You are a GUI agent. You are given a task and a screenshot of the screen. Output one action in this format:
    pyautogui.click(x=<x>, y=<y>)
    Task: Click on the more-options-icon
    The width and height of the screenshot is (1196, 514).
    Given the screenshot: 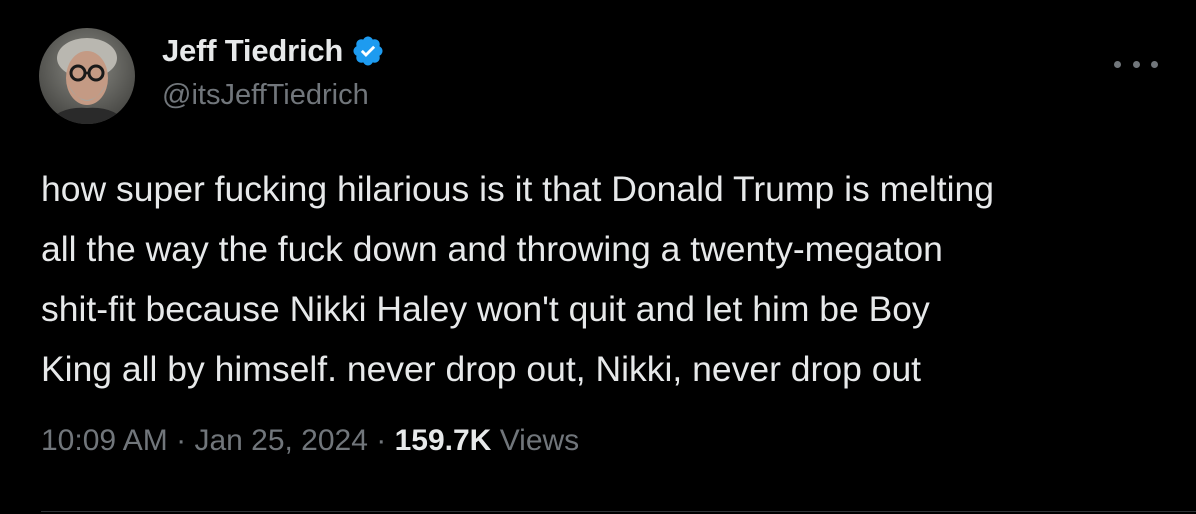 What is the action you would take?
    pyautogui.click(x=1136, y=64)
    